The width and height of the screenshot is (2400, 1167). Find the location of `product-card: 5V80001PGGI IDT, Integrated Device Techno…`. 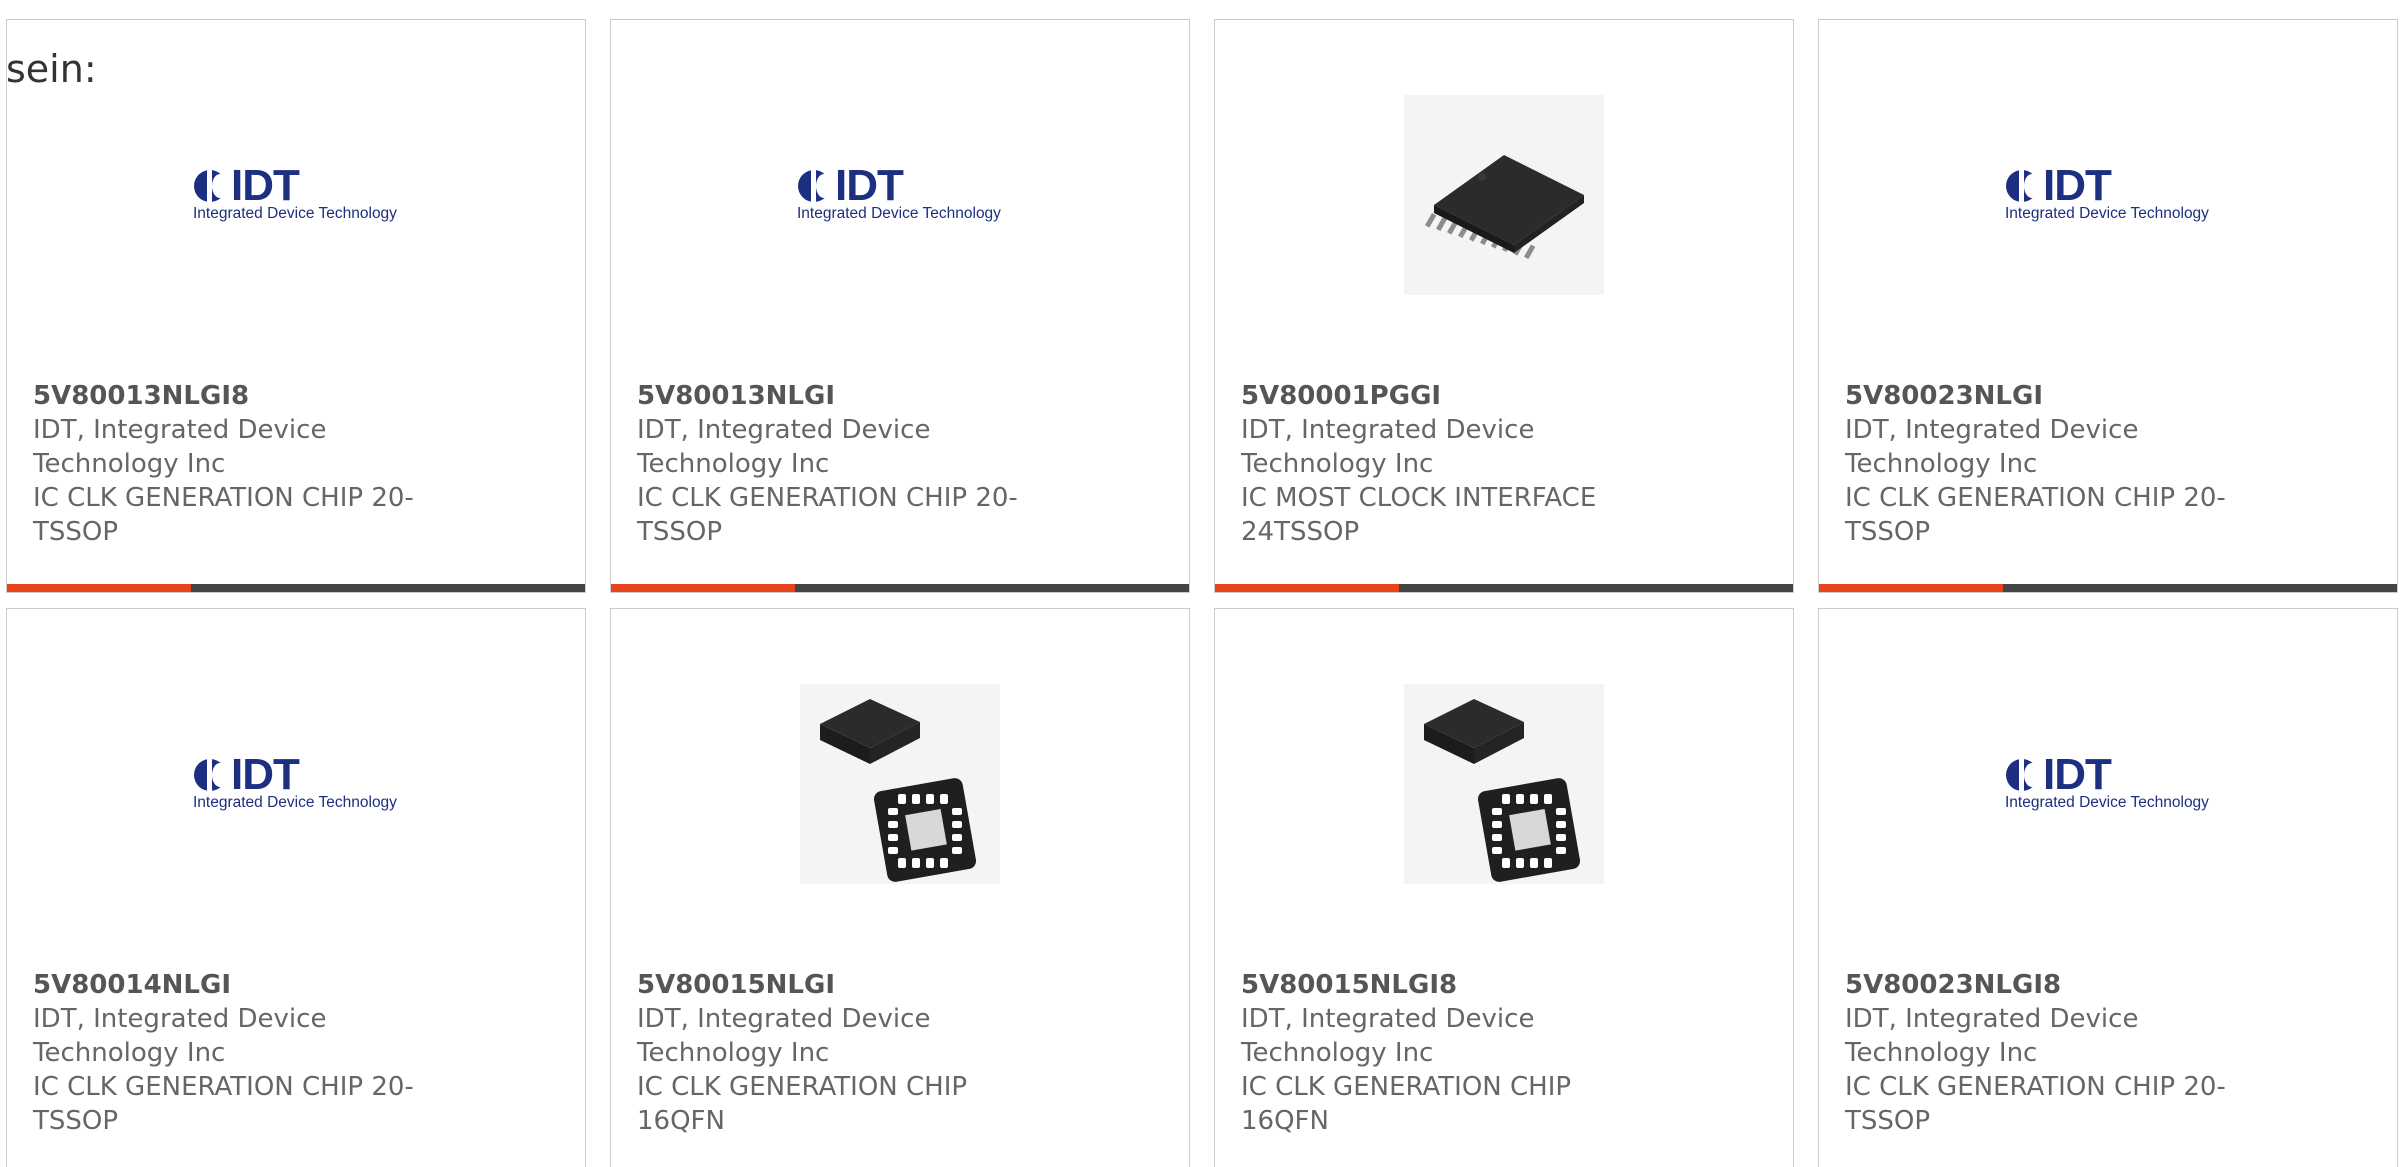

product-card: 5V80001PGGI IDT, Integrated Device Techno… is located at coordinates (1504, 306).